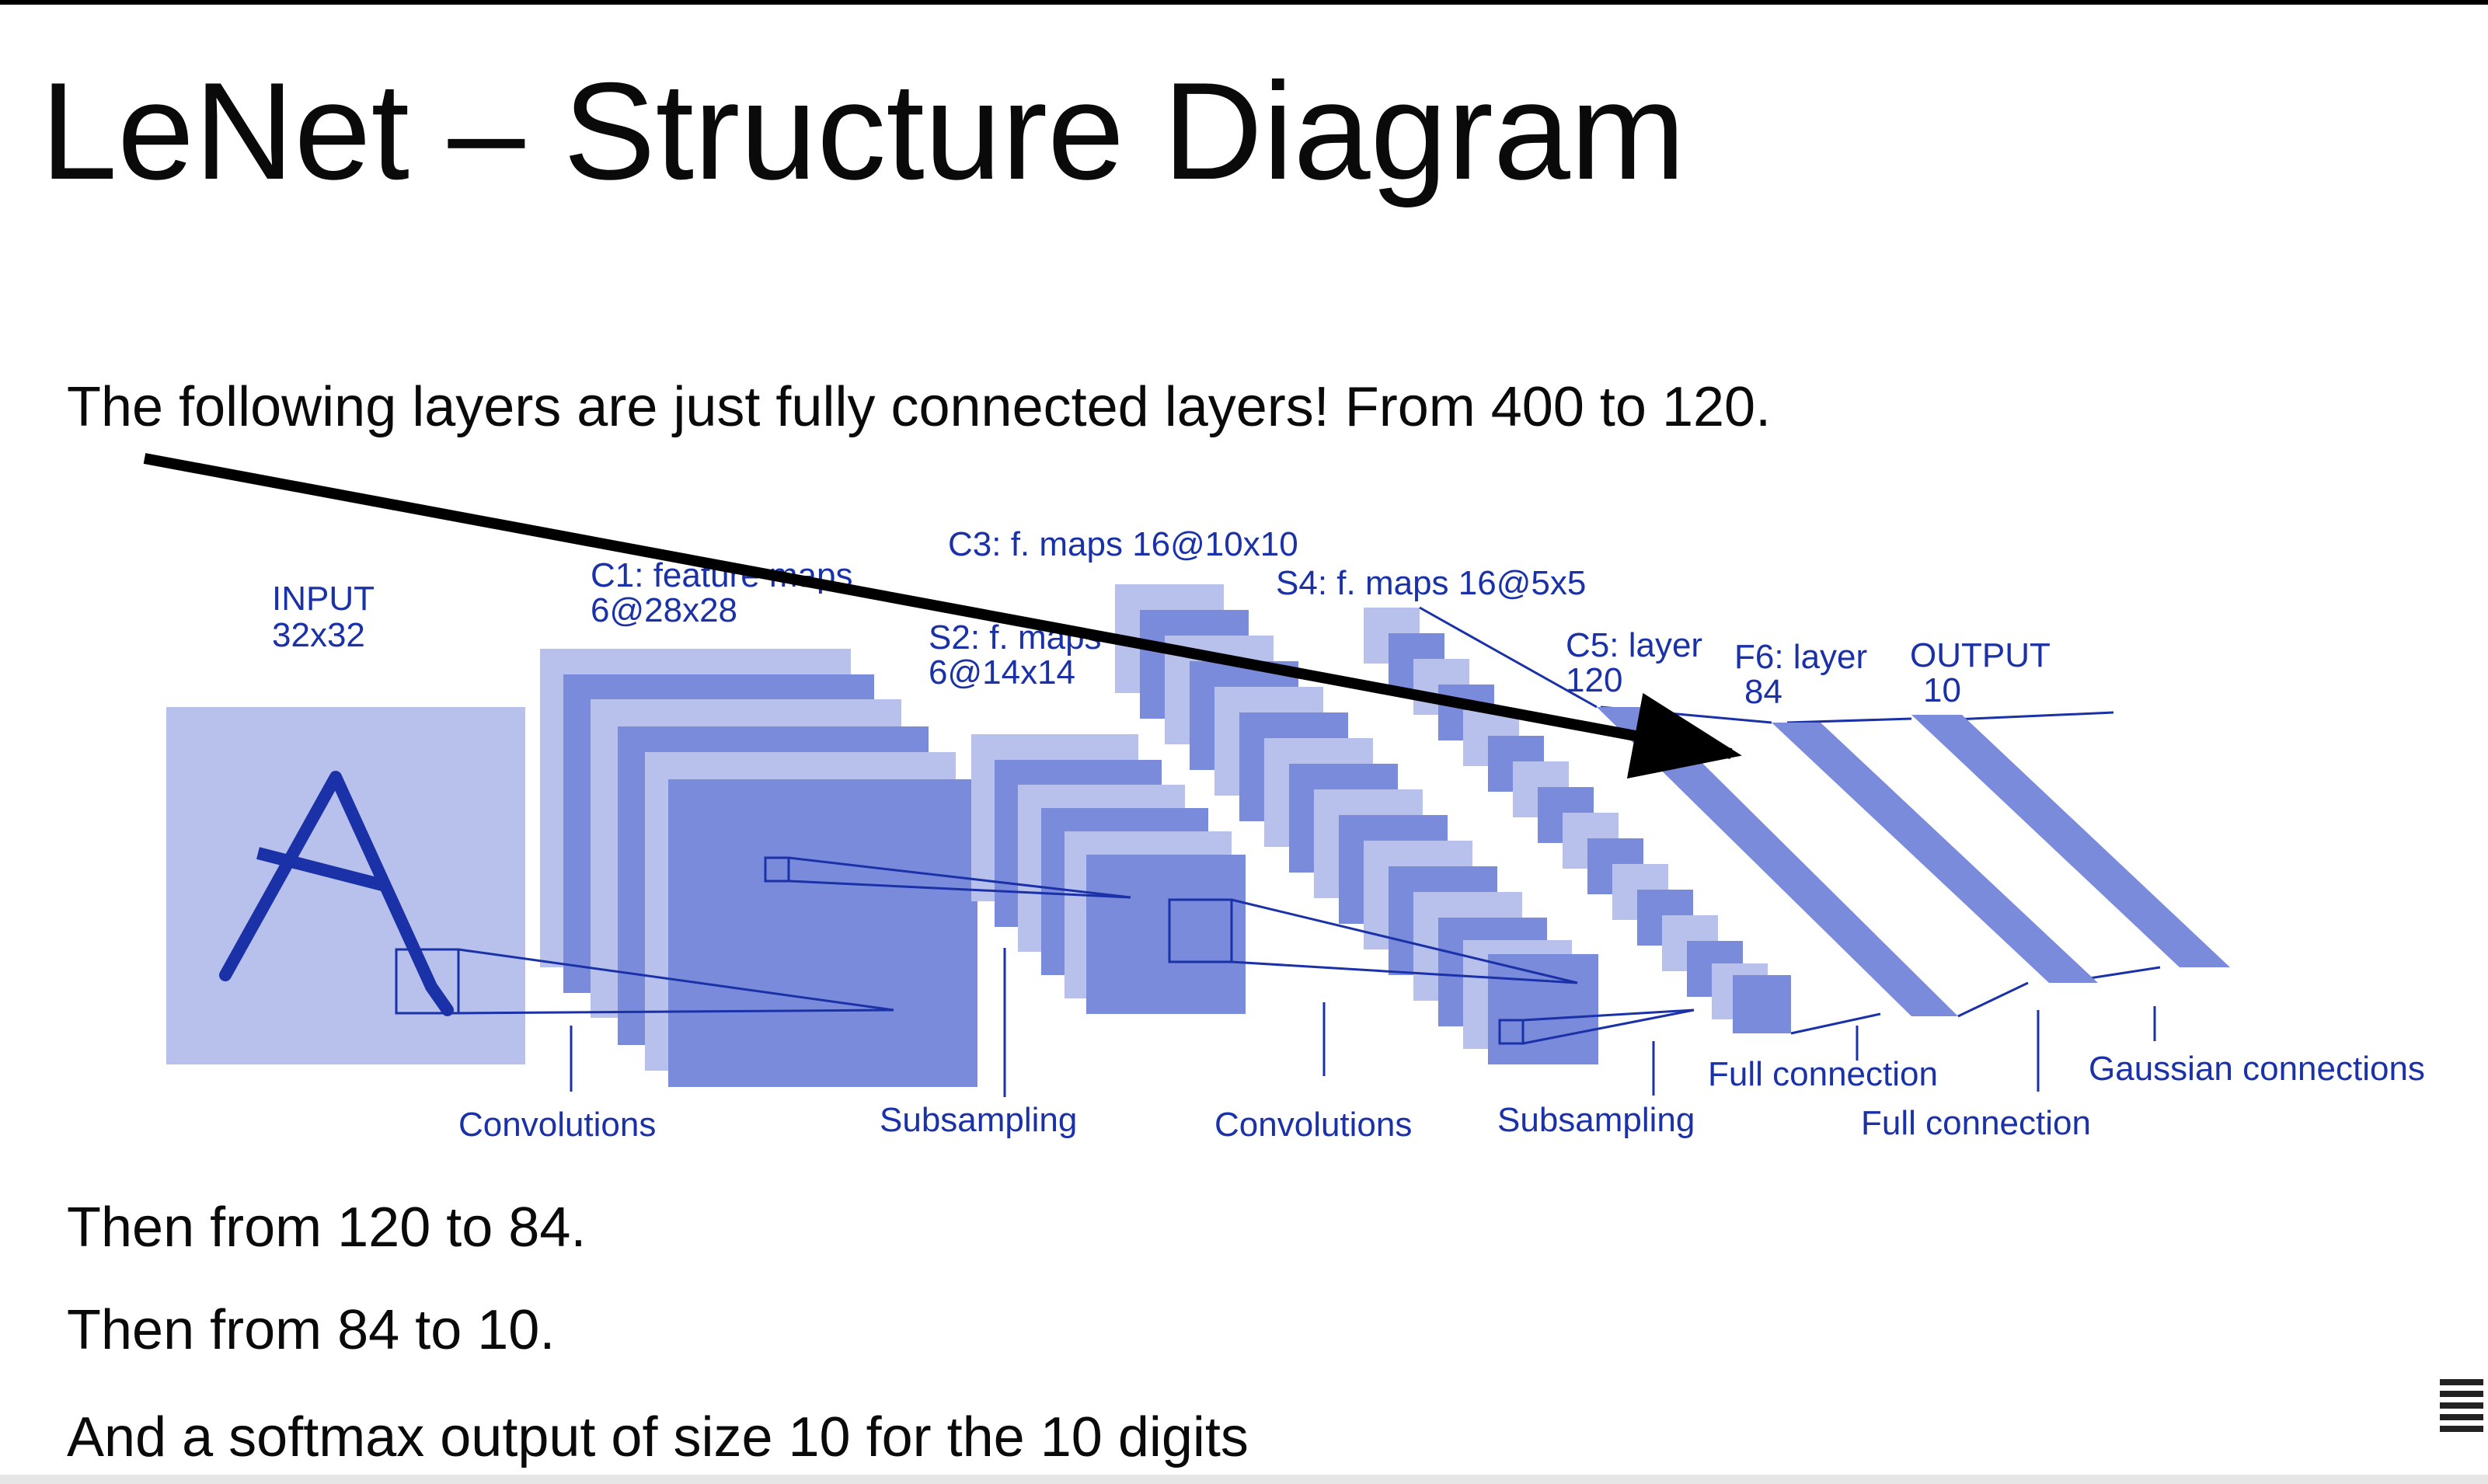 The height and width of the screenshot is (1484, 2488). What do you see at coordinates (1942, 690) in the screenshot?
I see `label-output-size: 10` at bounding box center [1942, 690].